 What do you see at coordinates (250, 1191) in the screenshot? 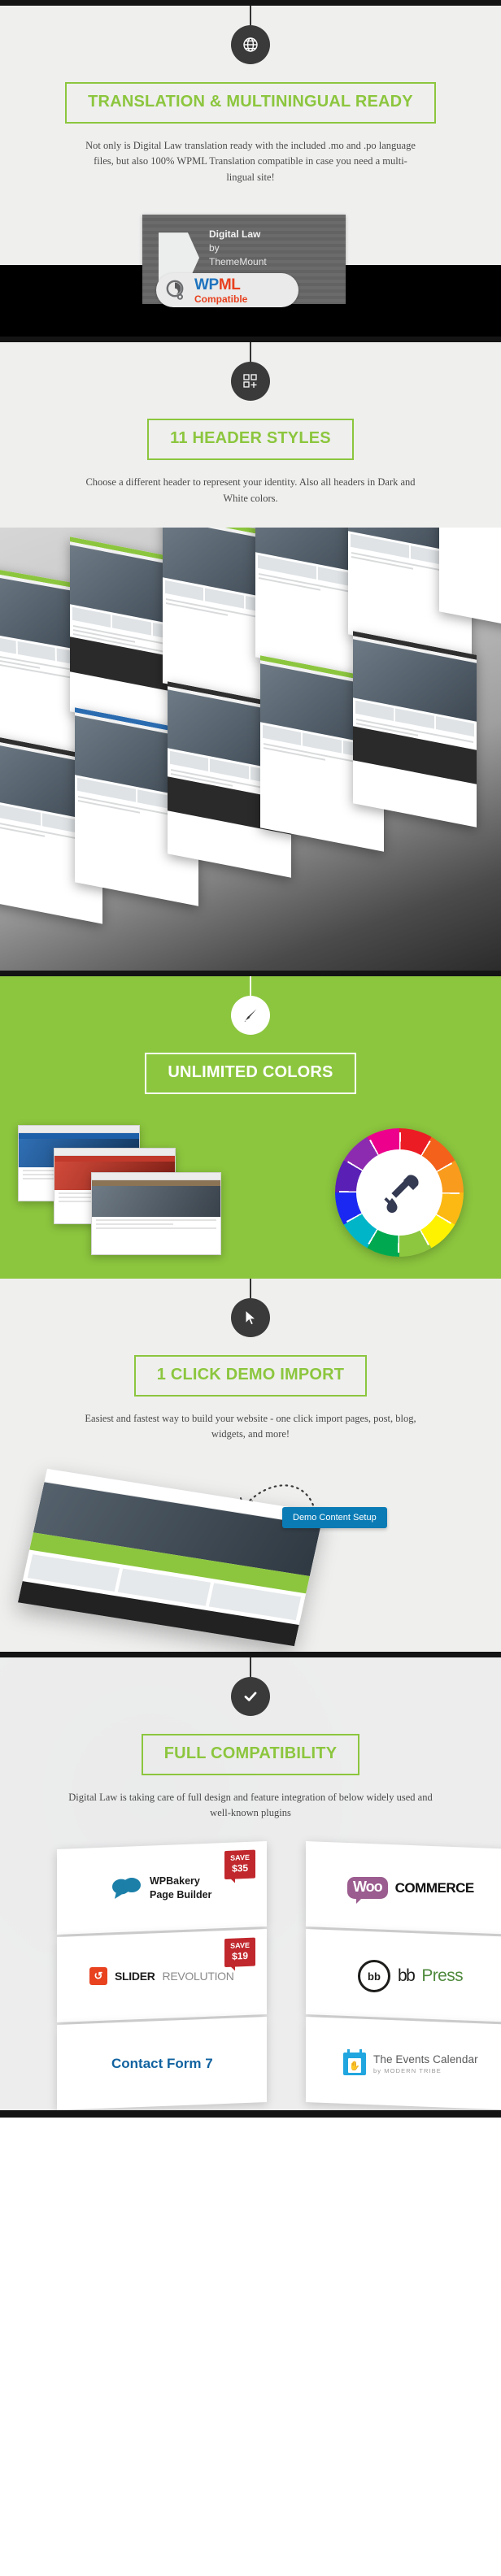
I see `color-showcase-stage` at bounding box center [250, 1191].